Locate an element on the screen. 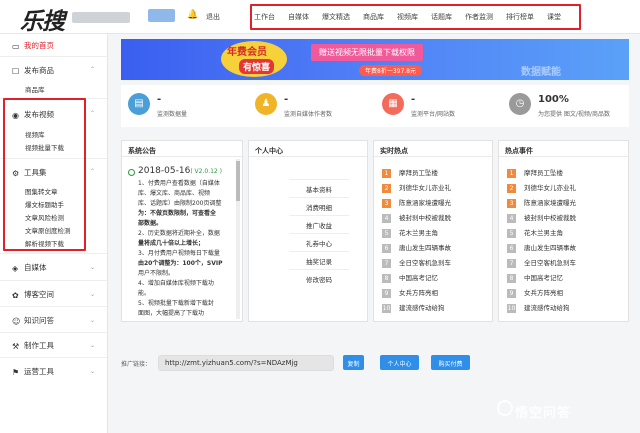 The height and width of the screenshot is (433, 640). banner-subtitle: 有惊喜 is located at coordinates (257, 66).